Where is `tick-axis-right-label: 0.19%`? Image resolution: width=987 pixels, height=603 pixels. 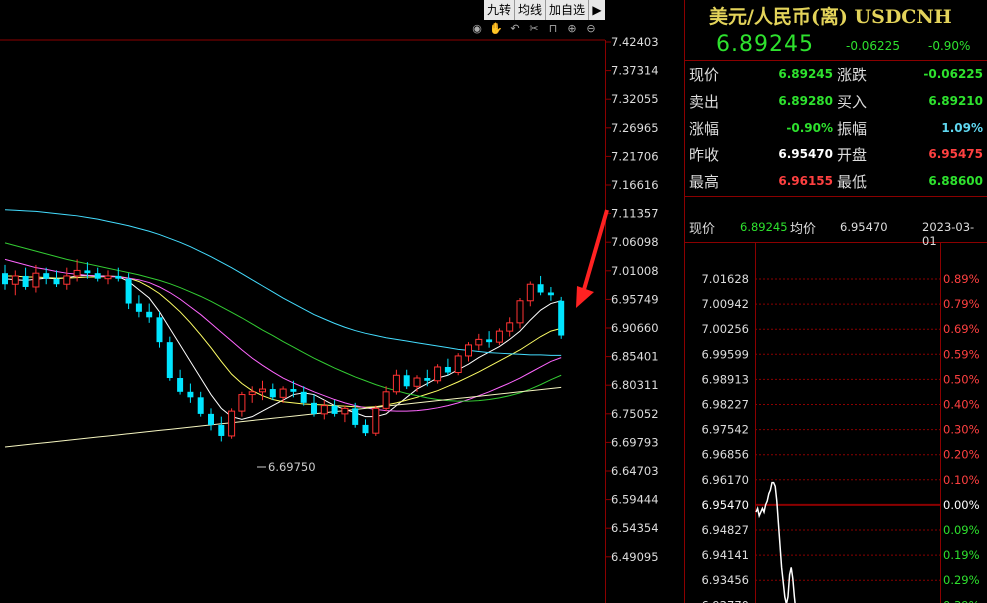 tick-axis-right-label: 0.19% is located at coordinates (961, 555).